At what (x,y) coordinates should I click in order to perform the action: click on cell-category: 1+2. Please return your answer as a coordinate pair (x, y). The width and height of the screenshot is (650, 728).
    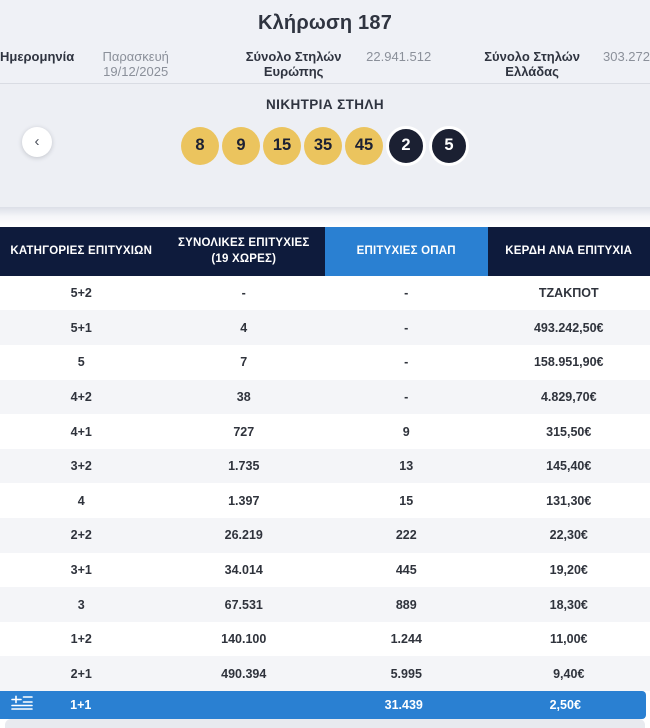
    Looking at the image, I should click on (81, 639).